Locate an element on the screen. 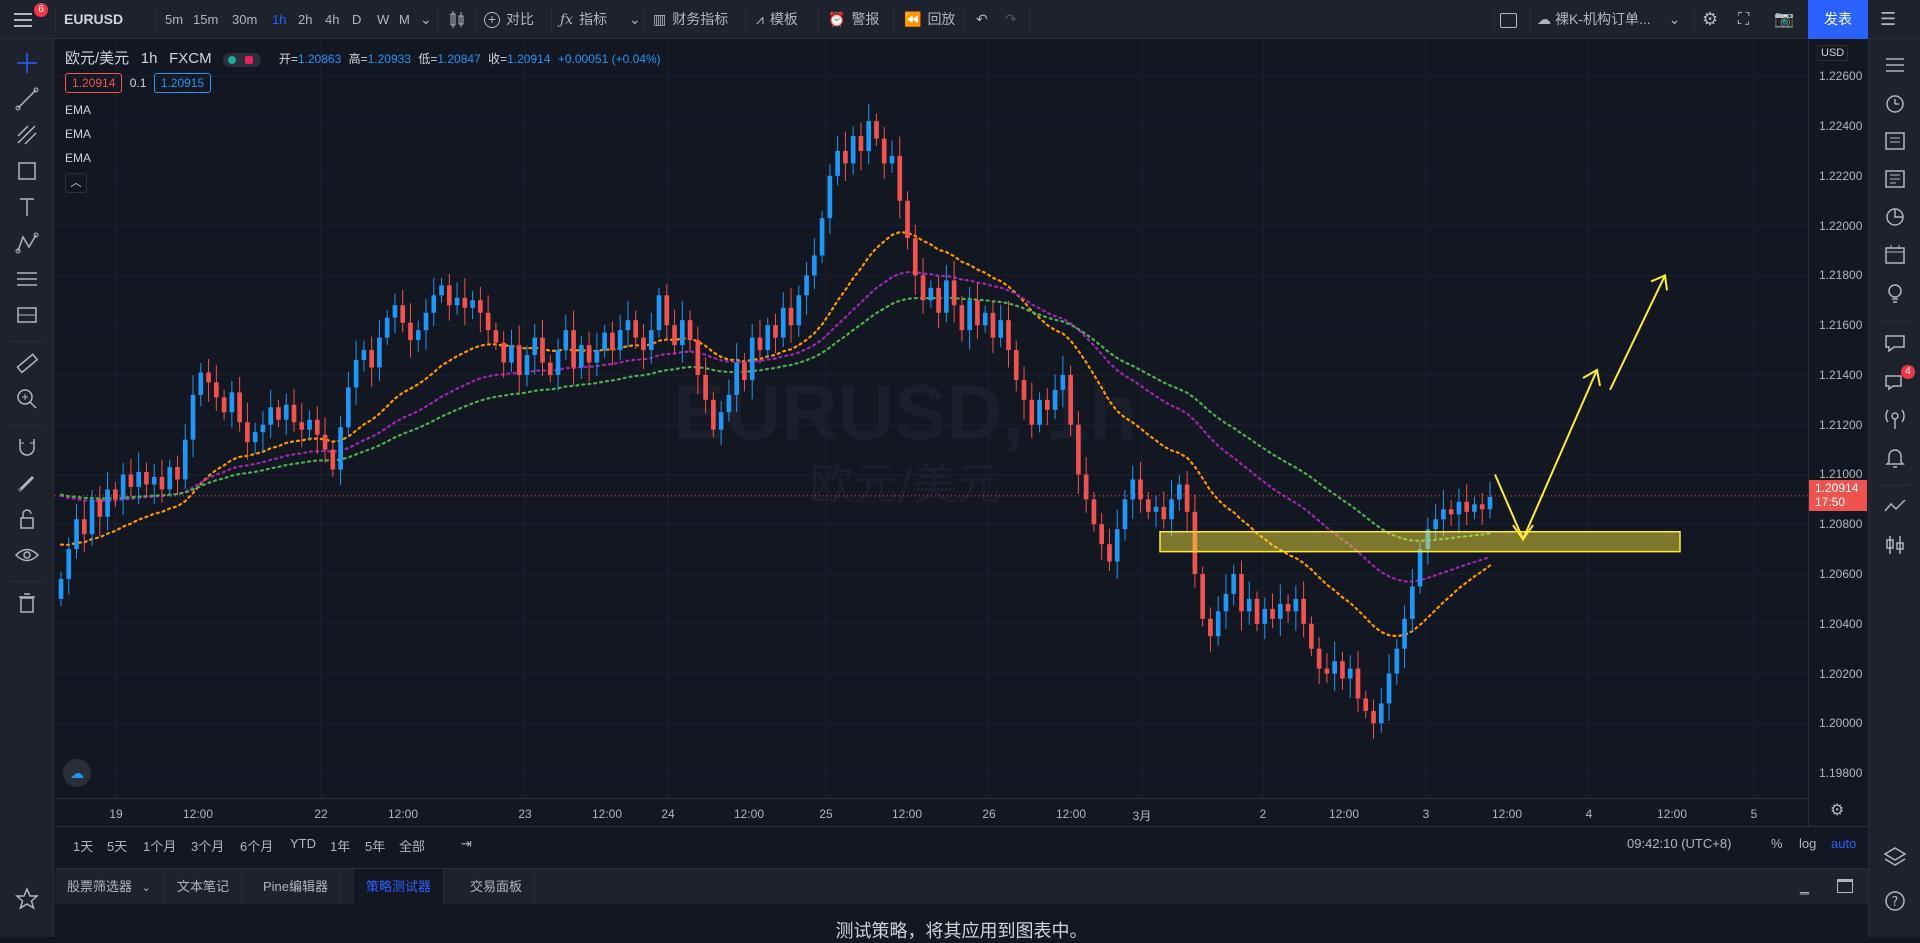  compare-button: + 对比 is located at coordinates (509, 19).